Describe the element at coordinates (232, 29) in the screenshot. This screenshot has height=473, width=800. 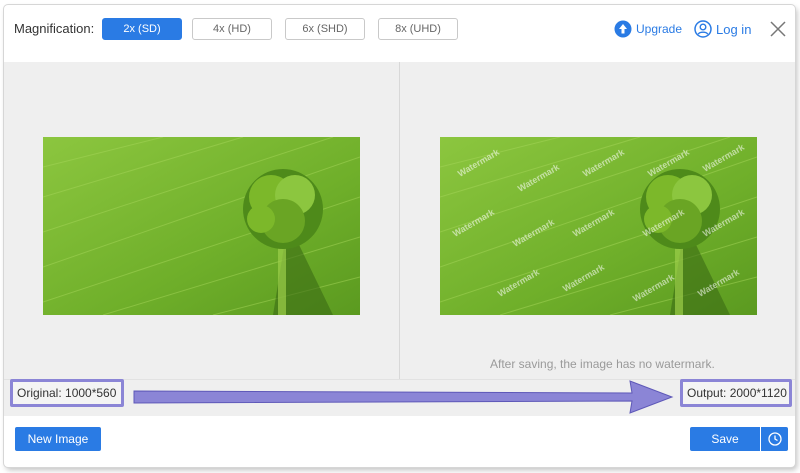
I see `mag-4x-button: 4x (HD)` at that location.